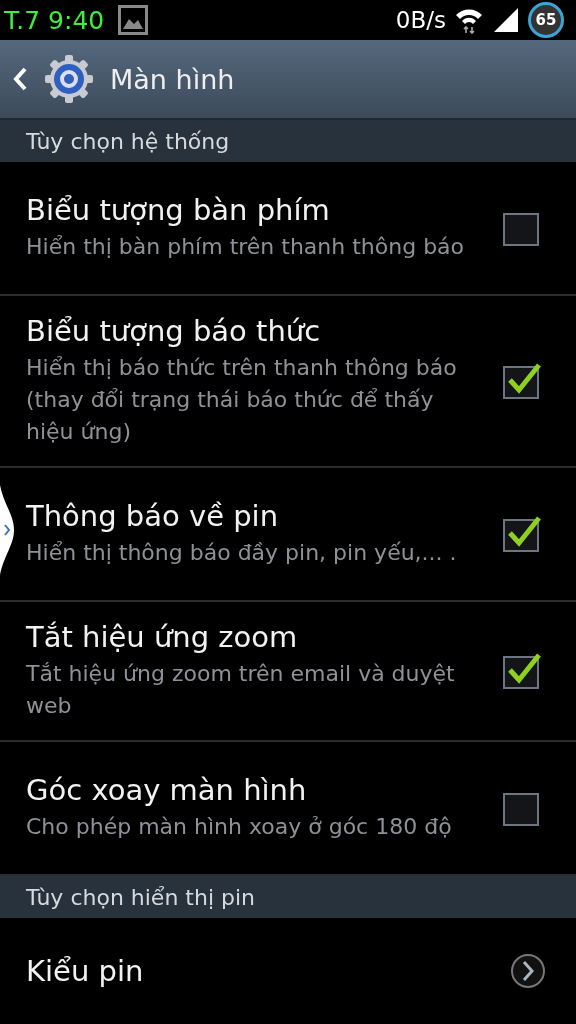 This screenshot has height=1024, width=576. I want to click on section-header: Tùy chọn hệ thống, so click(288, 141).